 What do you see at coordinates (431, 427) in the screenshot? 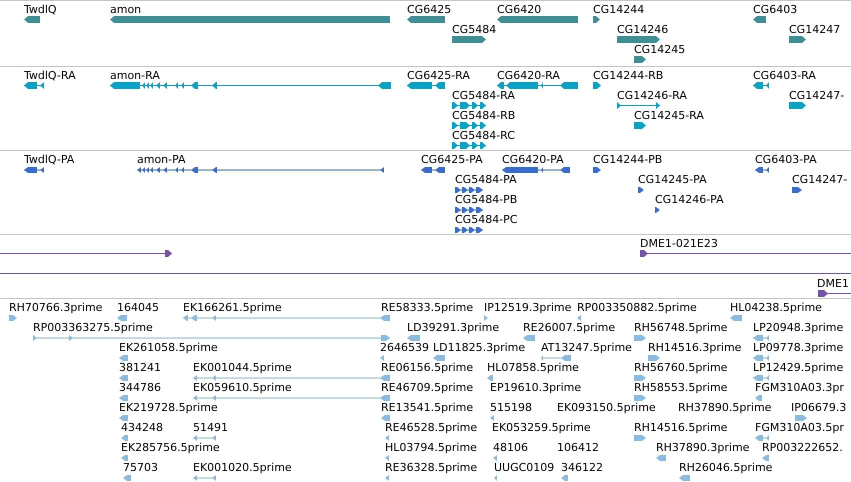
I see `feature-label: RE46528.5prime` at bounding box center [431, 427].